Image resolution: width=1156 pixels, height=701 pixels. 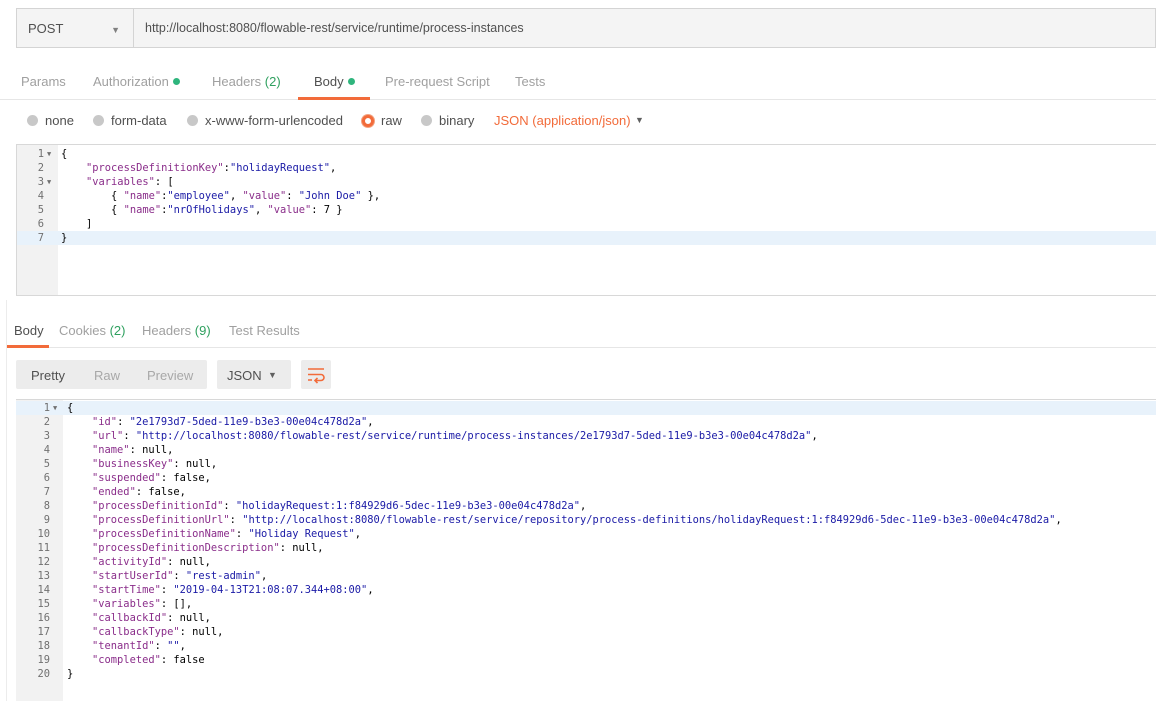 What do you see at coordinates (92, 330) in the screenshot?
I see `tab-cookies: Cookies (2)` at bounding box center [92, 330].